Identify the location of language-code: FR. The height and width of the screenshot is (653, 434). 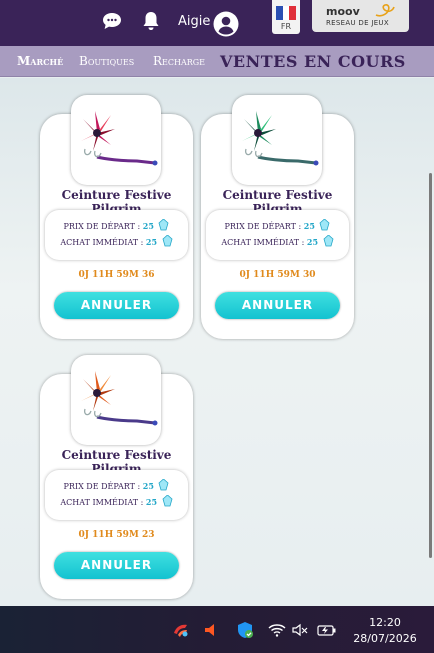
(286, 26).